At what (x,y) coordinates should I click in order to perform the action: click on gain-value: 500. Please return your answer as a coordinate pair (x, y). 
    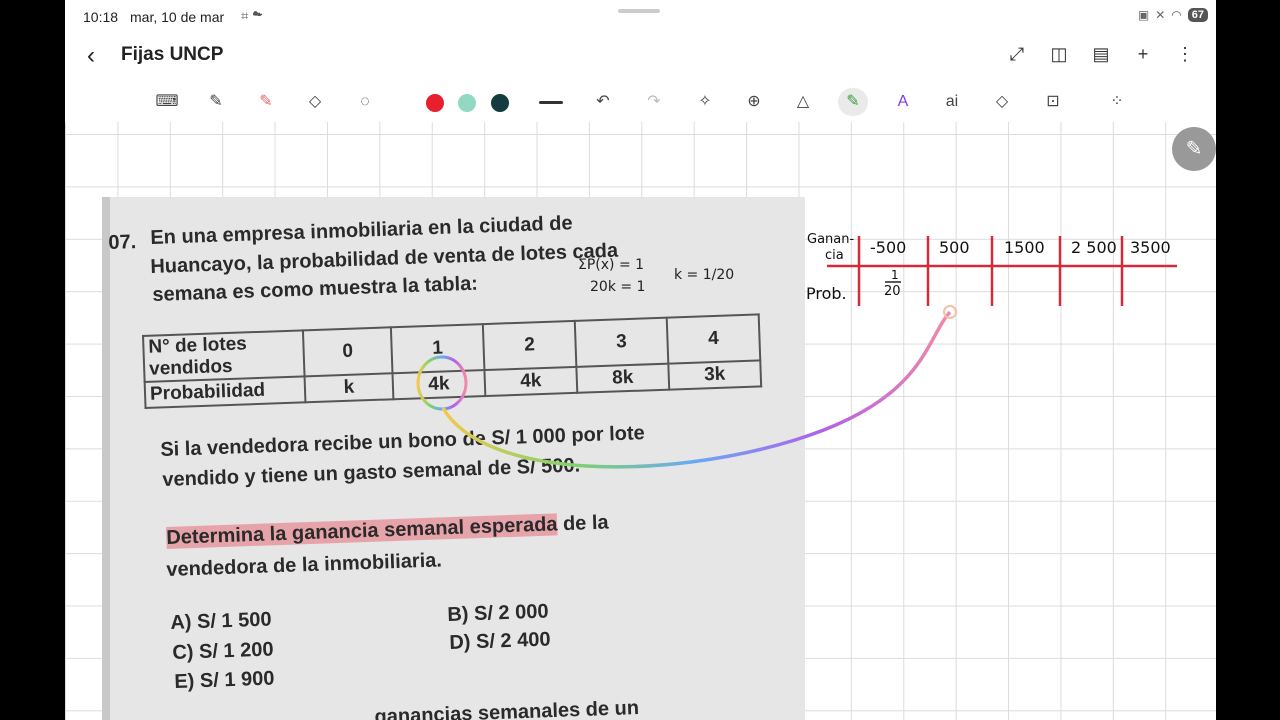
    Looking at the image, I should click on (954, 247).